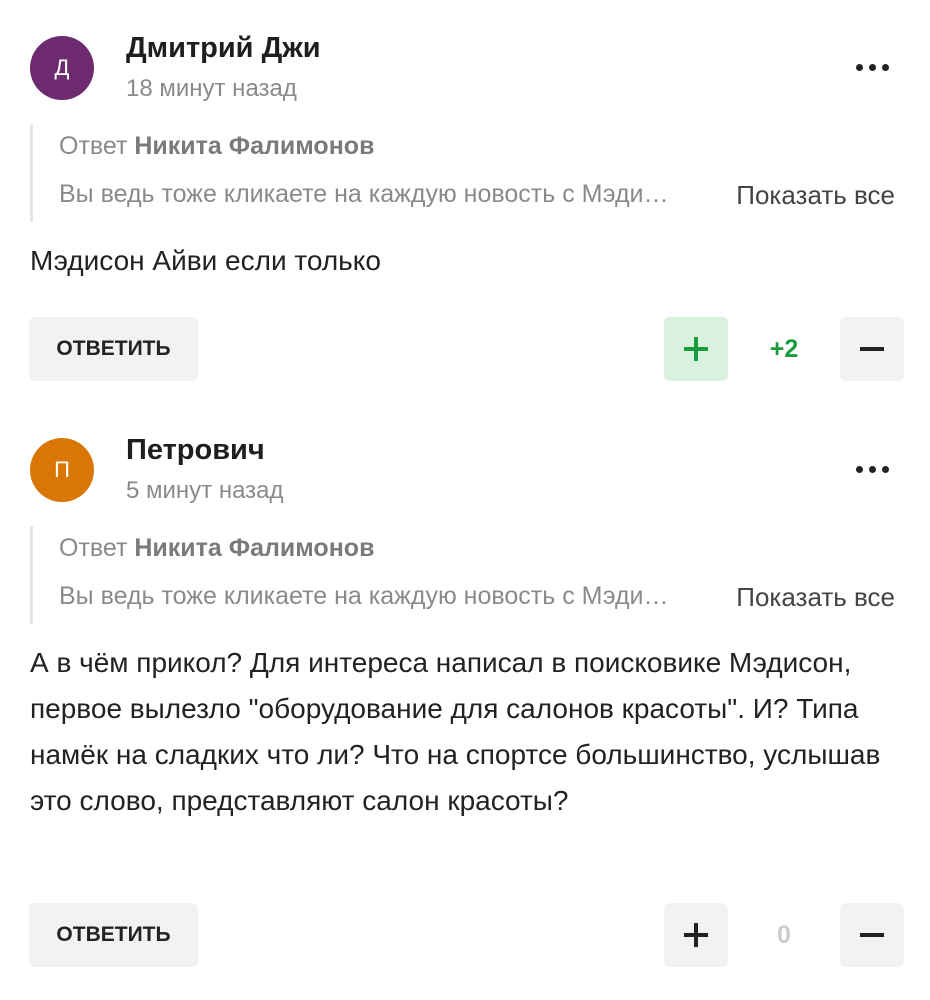 This screenshot has width=930, height=1000. Describe the element at coordinates (223, 48) in the screenshot. I see `comment-author: Дмитрий Джи` at that location.